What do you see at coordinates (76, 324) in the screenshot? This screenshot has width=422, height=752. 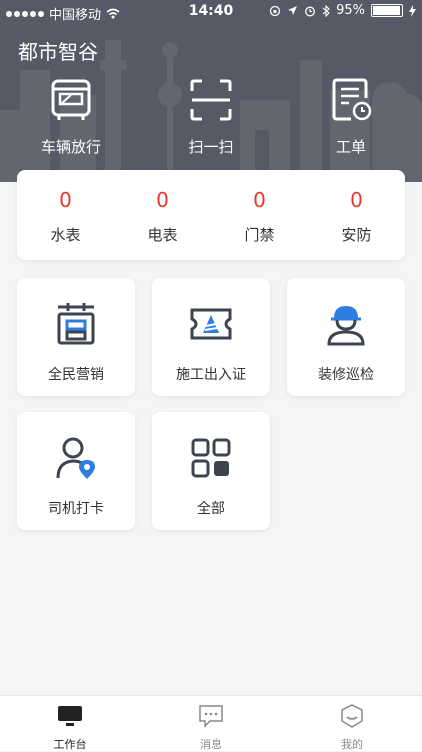 I see `marketing-icon` at bounding box center [76, 324].